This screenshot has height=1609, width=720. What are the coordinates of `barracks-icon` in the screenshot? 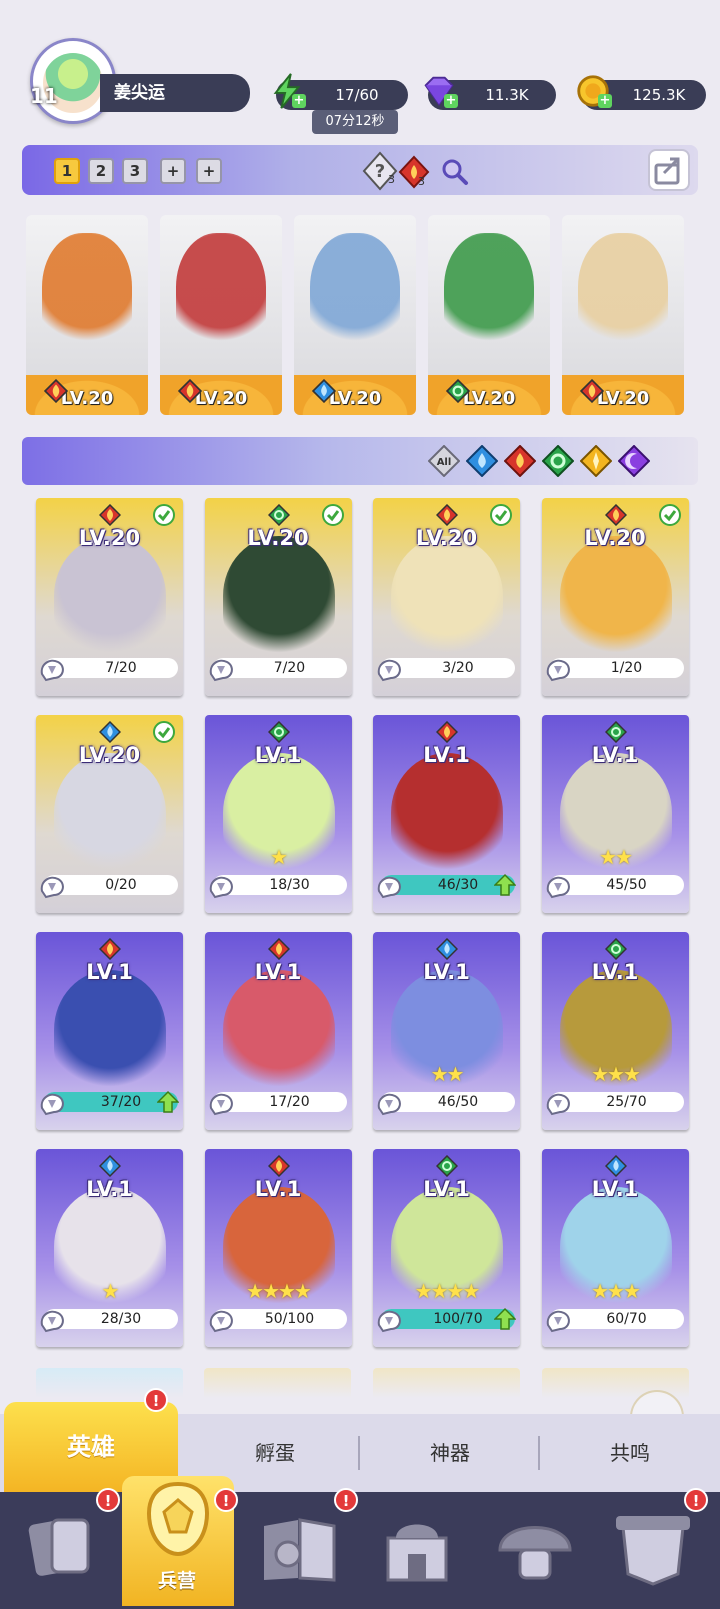 It's located at (178, 1519).